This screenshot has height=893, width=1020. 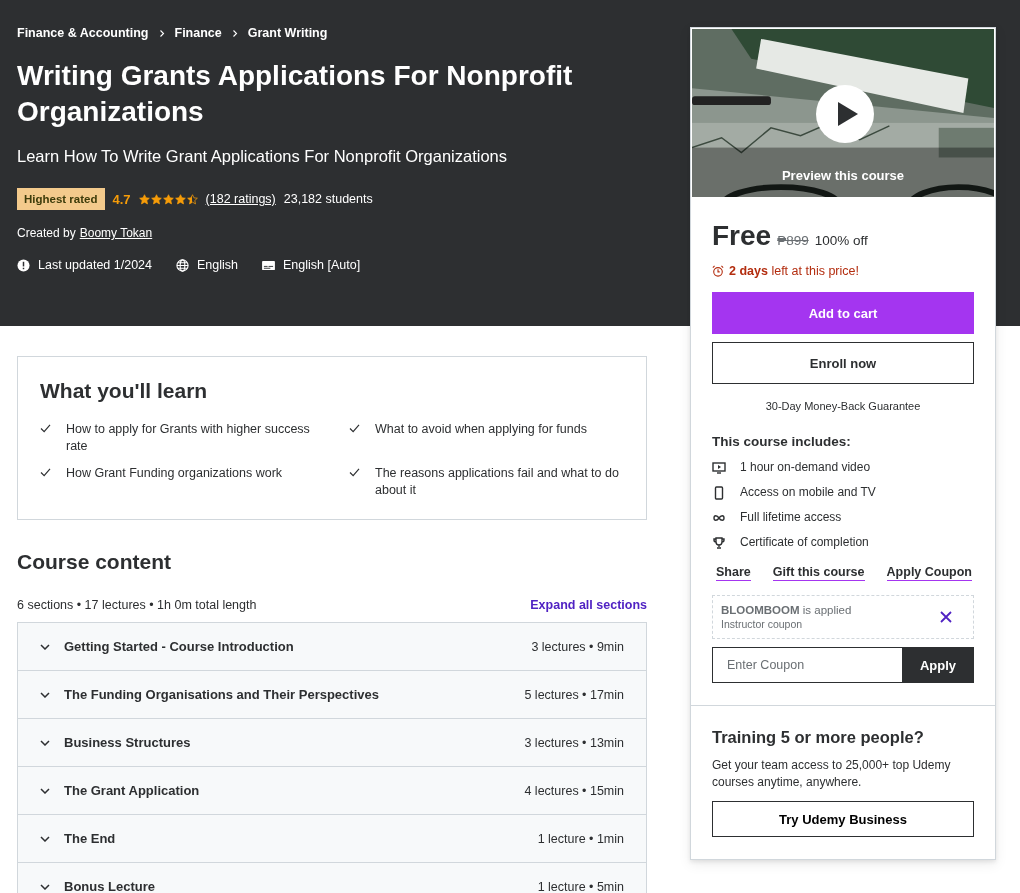 What do you see at coordinates (843, 313) in the screenshot?
I see `add-to-cart-button: Add to cart` at bounding box center [843, 313].